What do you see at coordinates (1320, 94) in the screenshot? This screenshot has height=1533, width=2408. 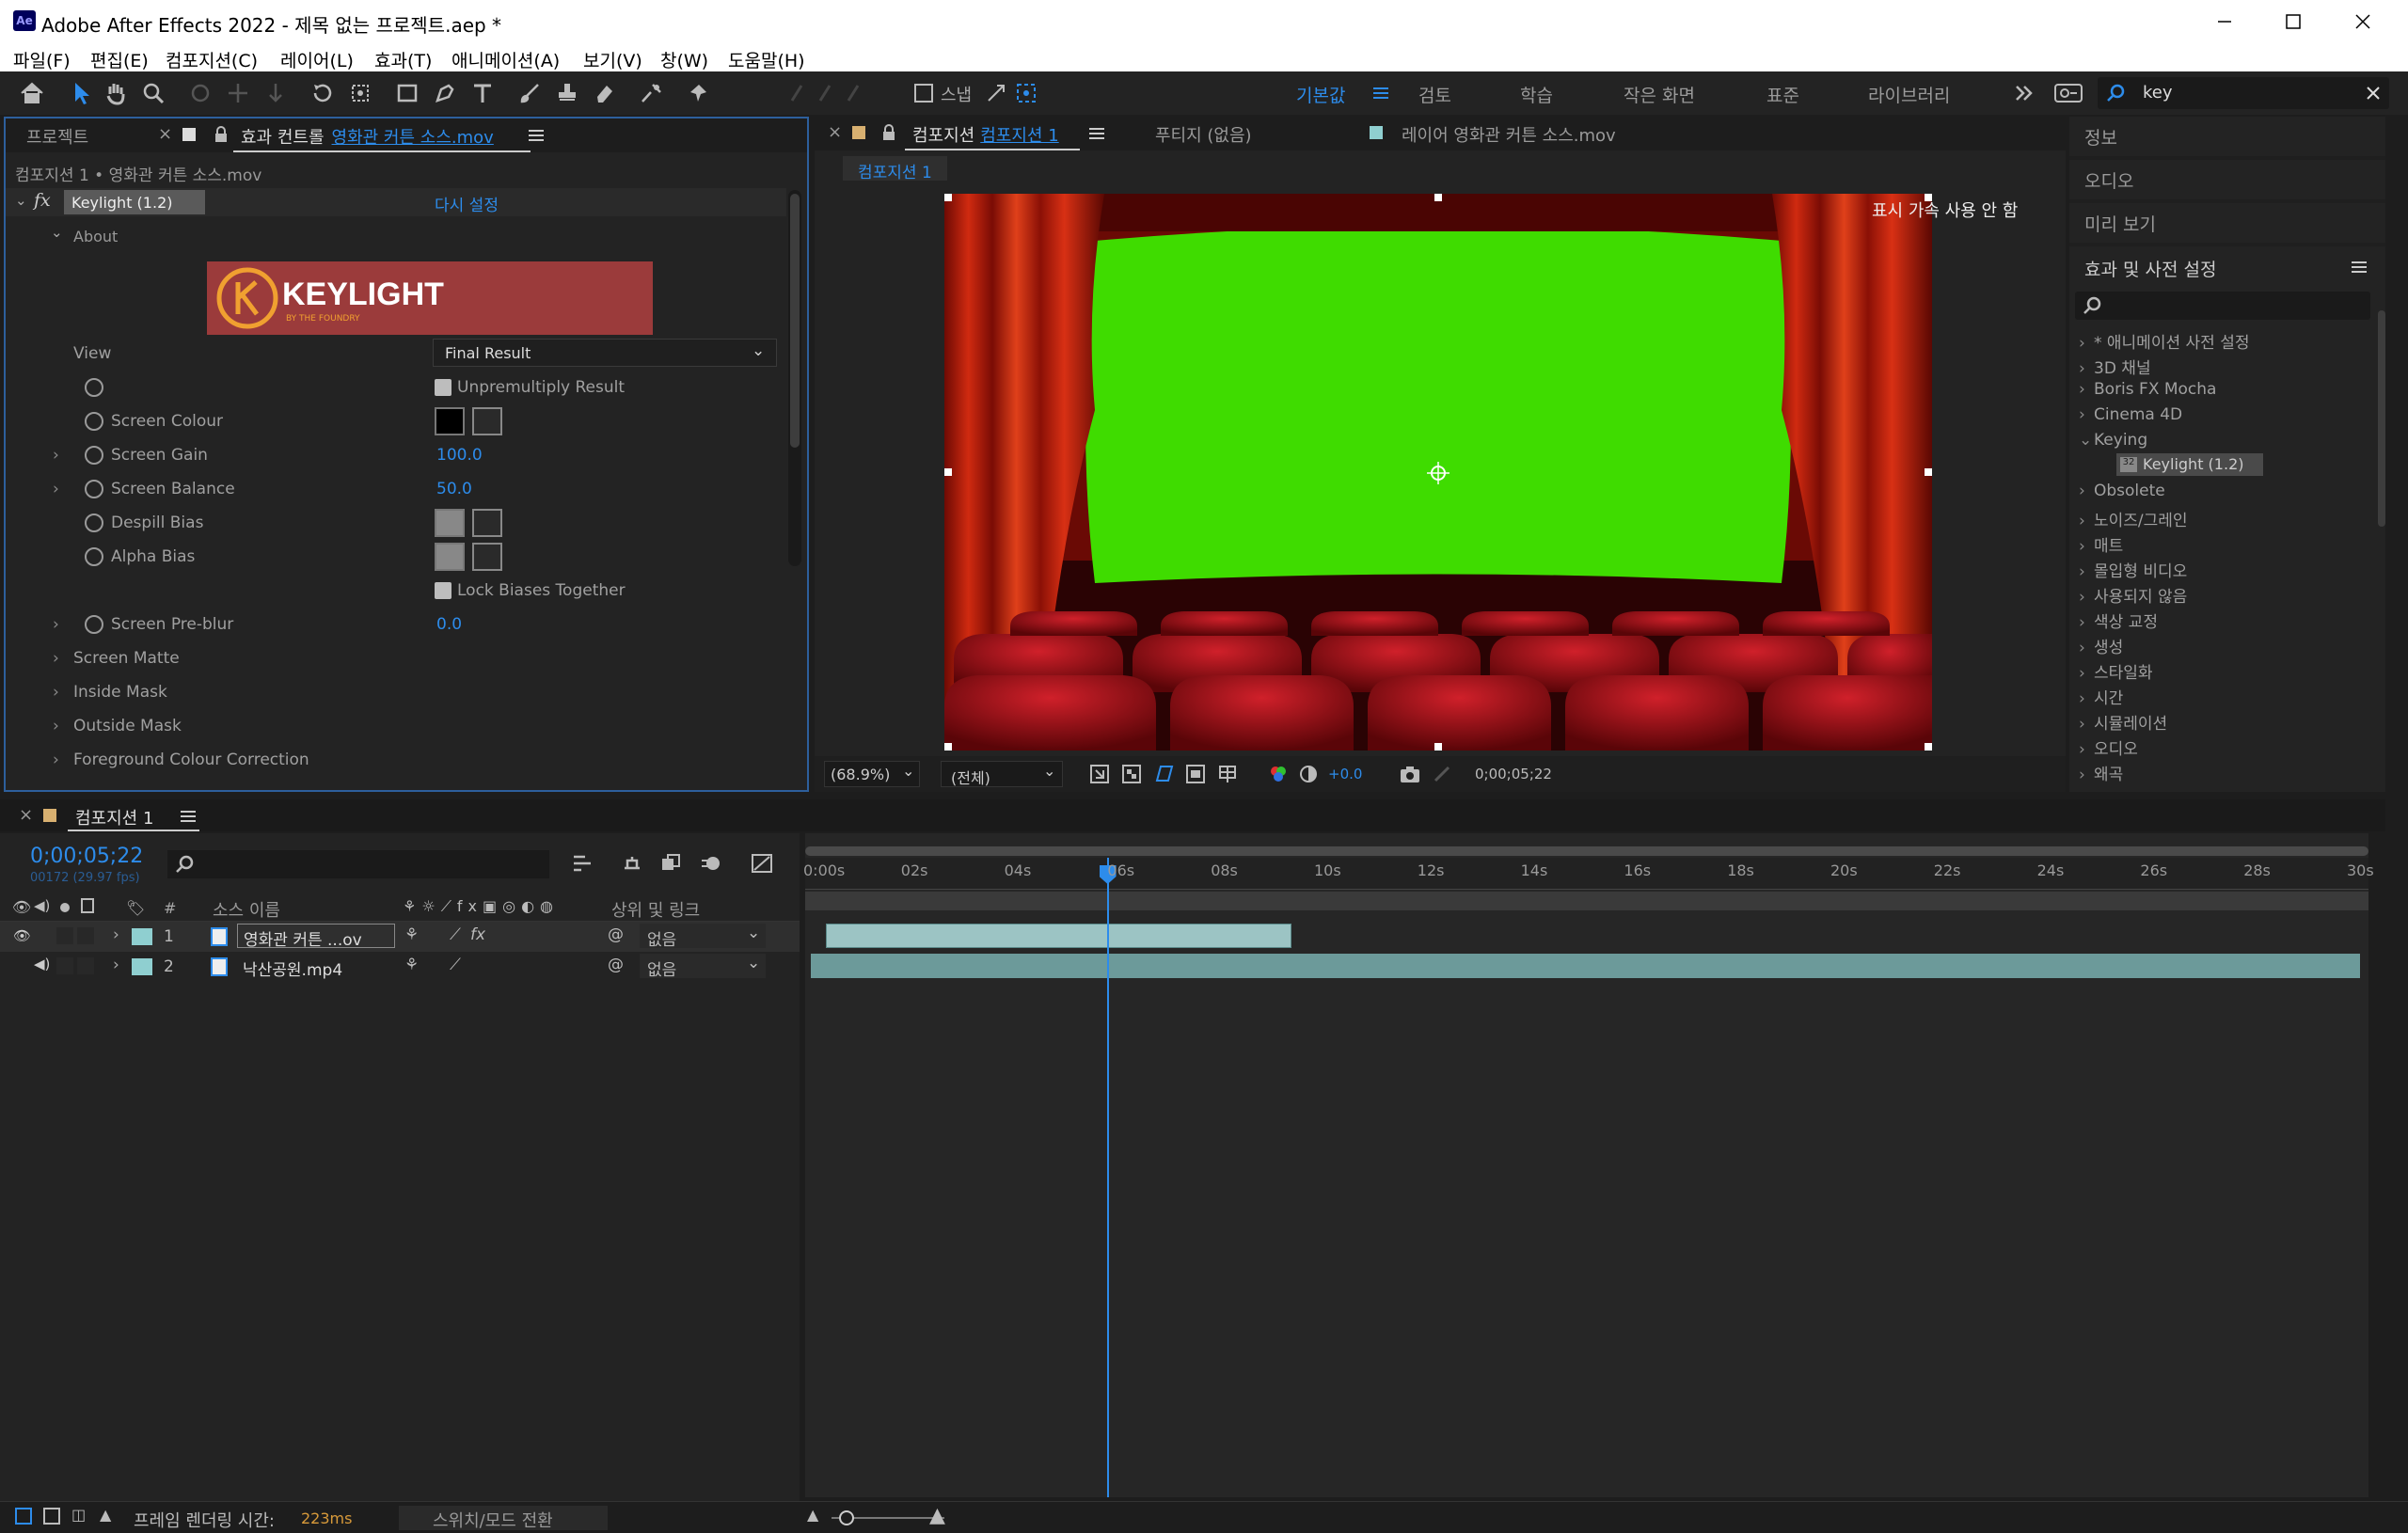 I see `workspace-default: 기본값` at bounding box center [1320, 94].